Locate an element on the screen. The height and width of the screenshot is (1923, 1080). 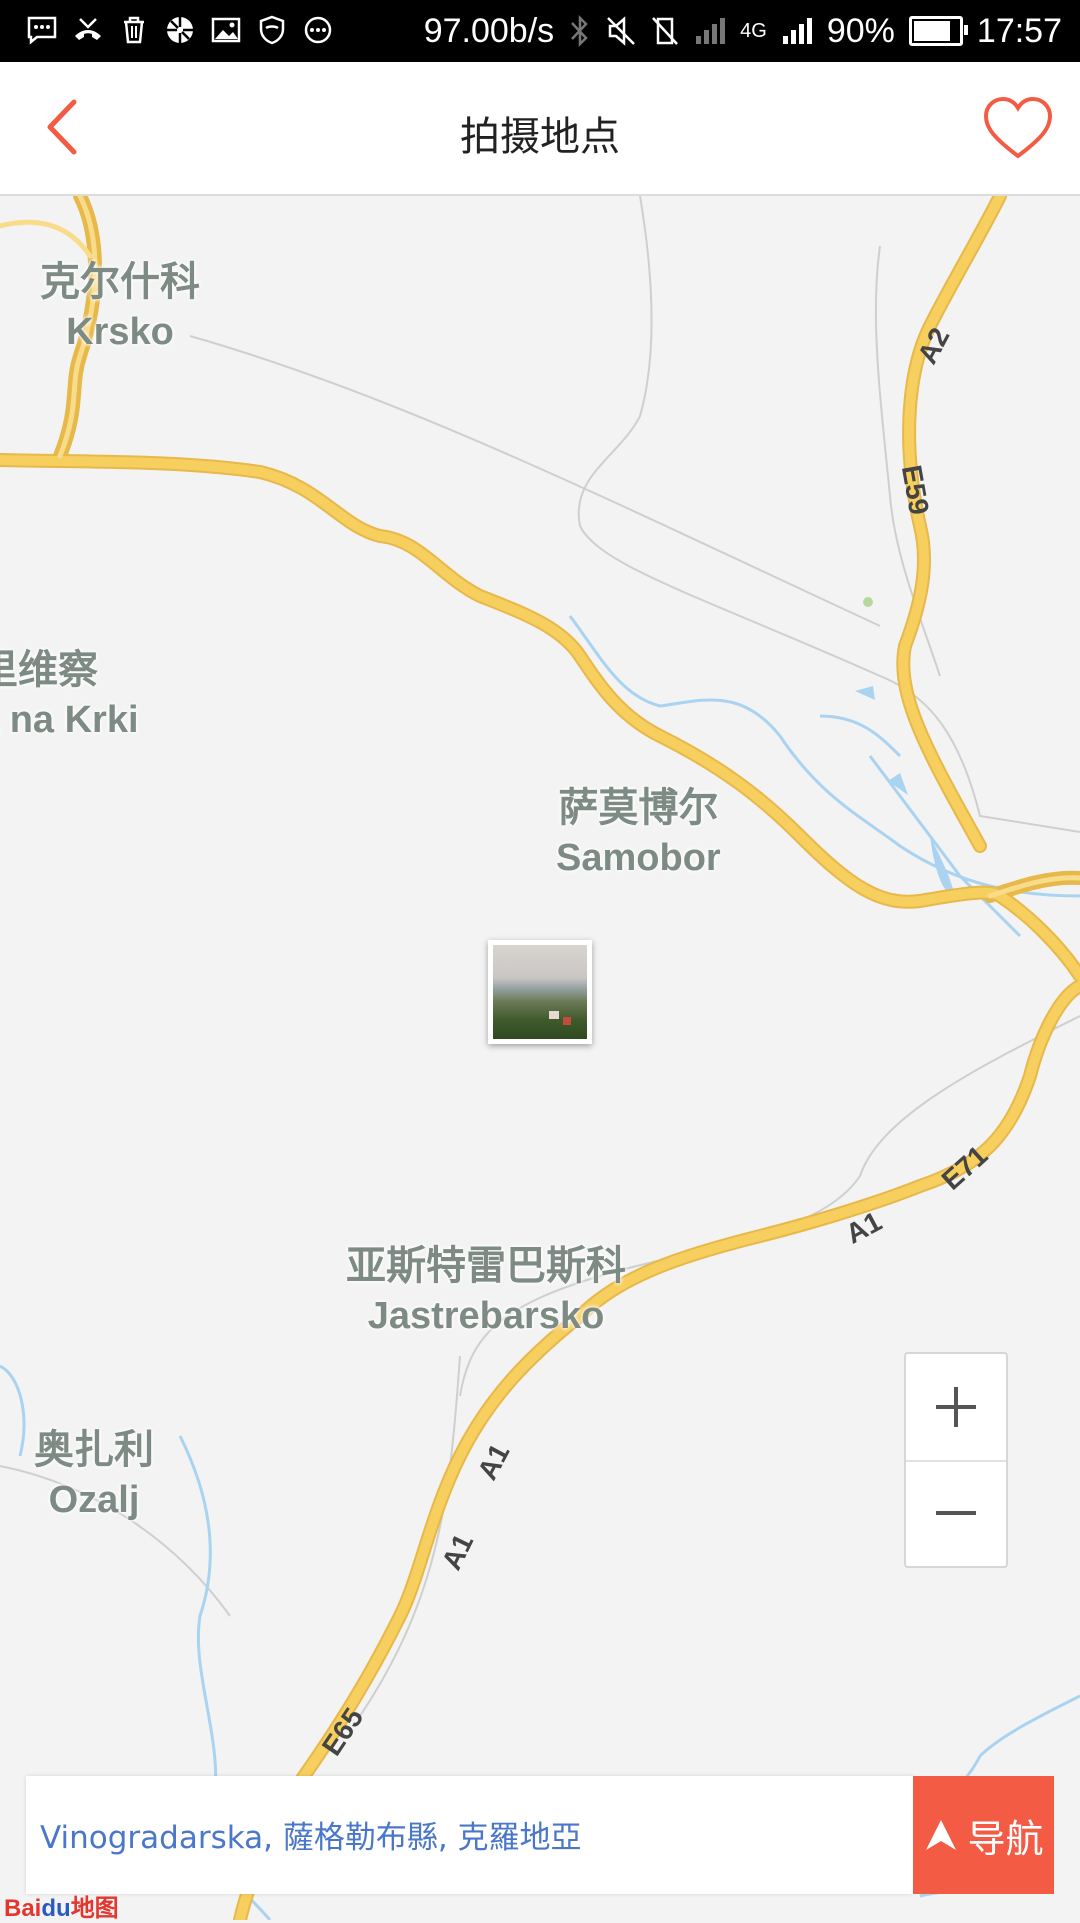
photo-location-marker is located at coordinates (540, 992).